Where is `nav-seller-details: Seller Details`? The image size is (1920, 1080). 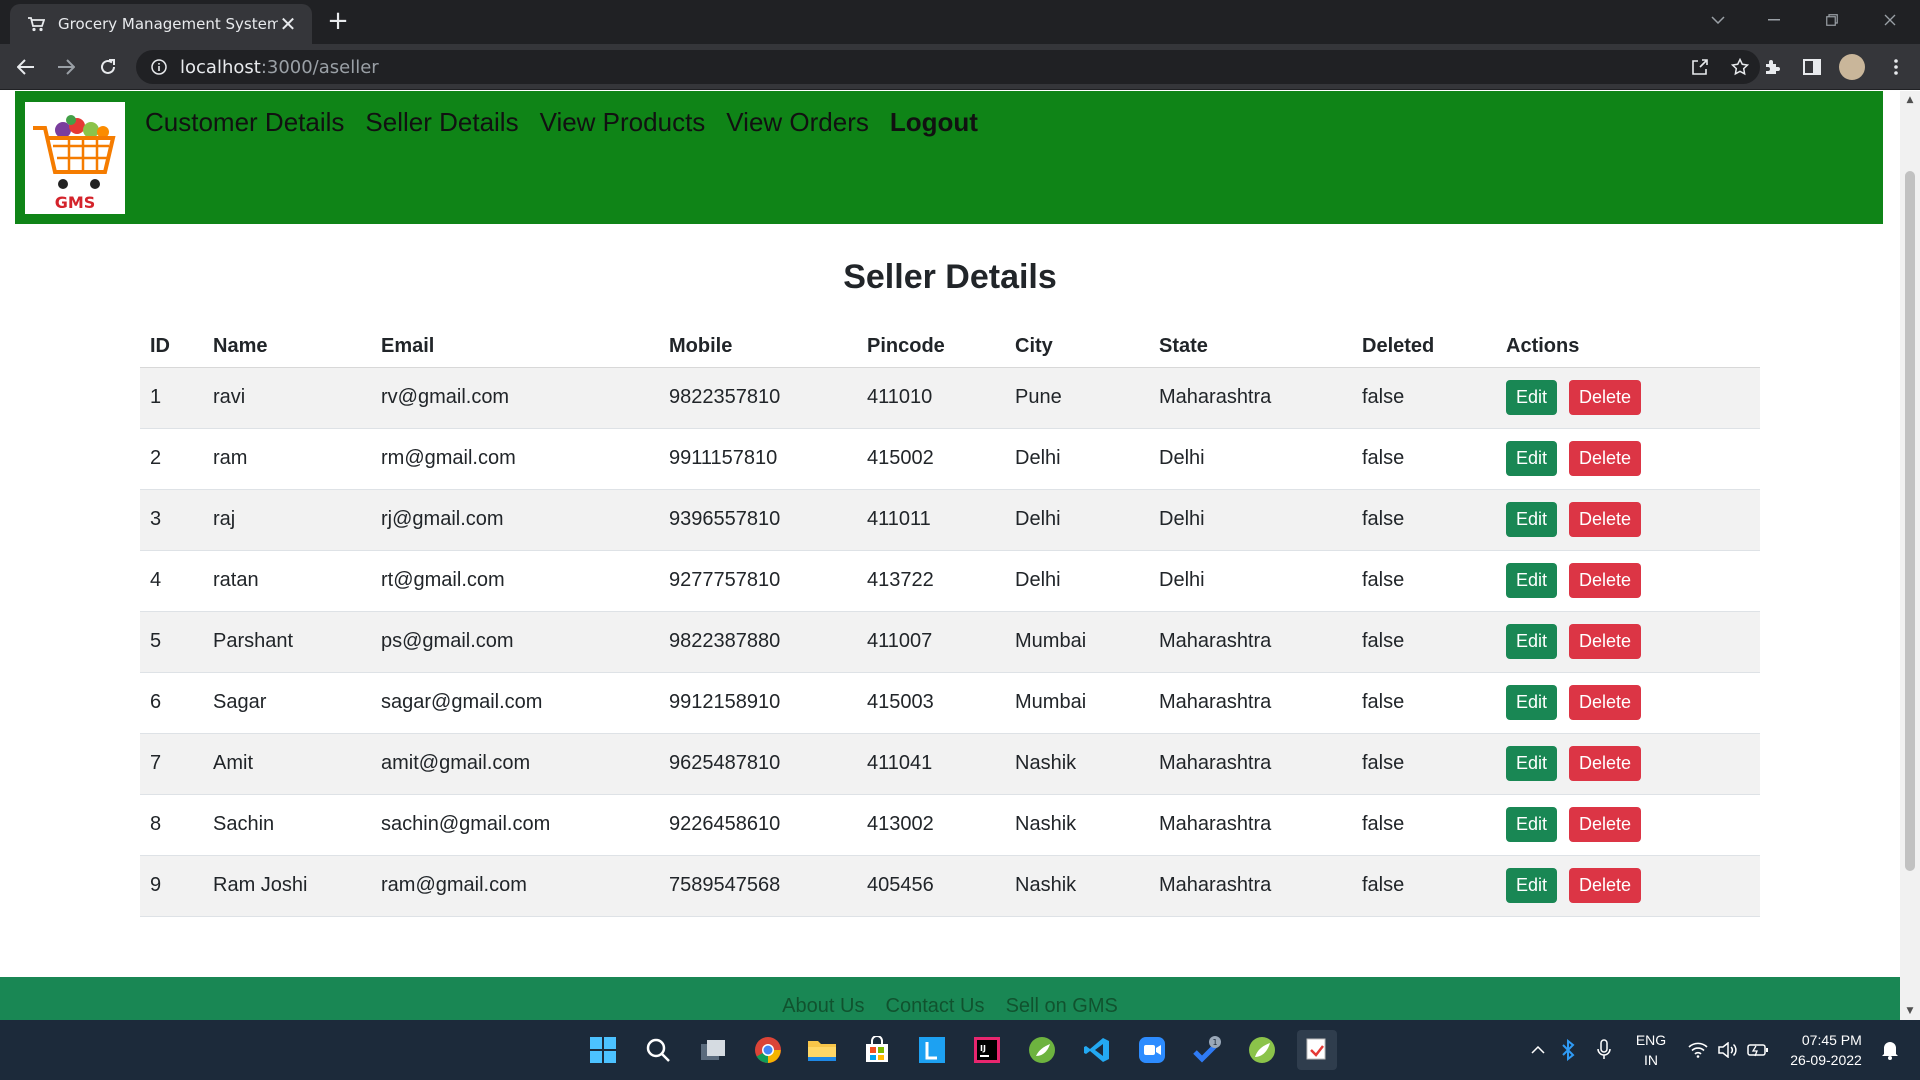
nav-seller-details: Seller Details is located at coordinates (441, 122).